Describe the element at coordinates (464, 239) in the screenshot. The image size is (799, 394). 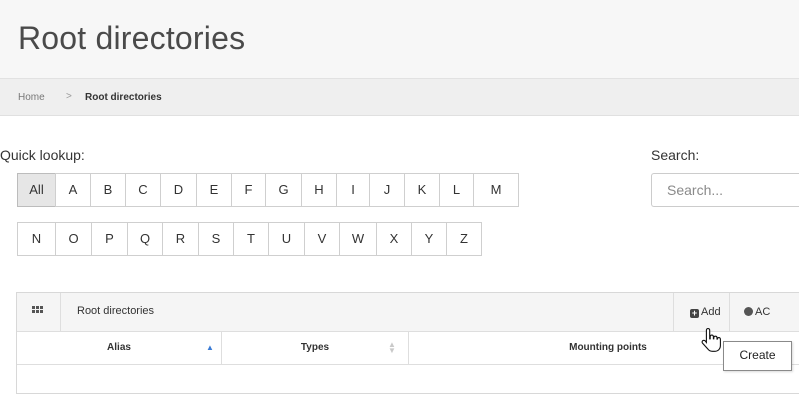
I see `letter-button-z: Z` at that location.